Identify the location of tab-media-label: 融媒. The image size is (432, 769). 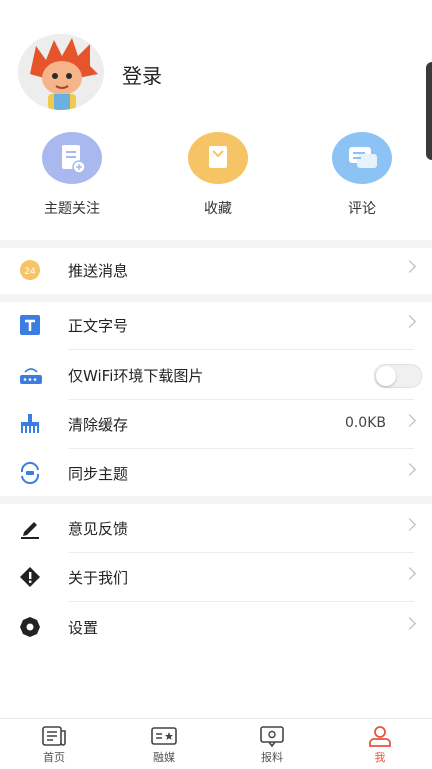
(164, 757).